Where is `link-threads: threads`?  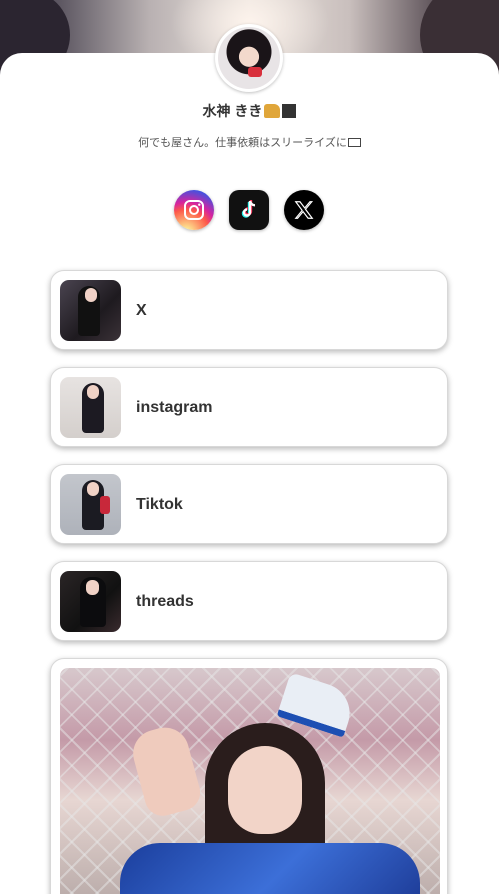
link-threads: threads is located at coordinates (249, 601).